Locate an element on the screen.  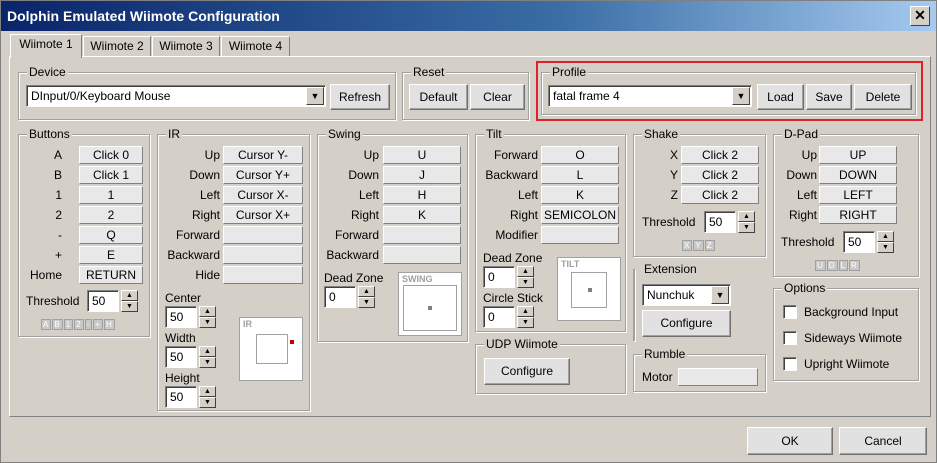
tab-wiimote-1: Wiimote 1 is located at coordinates (46, 46).